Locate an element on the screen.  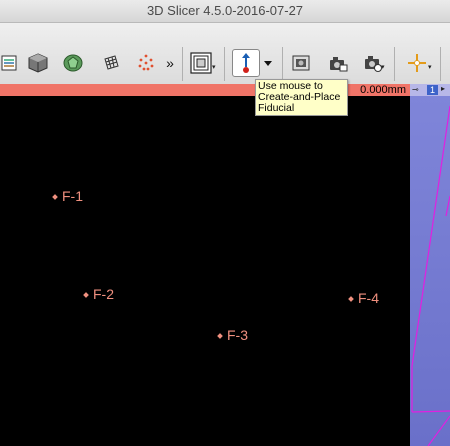
markups-dots-icon is located at coordinates (146, 63).